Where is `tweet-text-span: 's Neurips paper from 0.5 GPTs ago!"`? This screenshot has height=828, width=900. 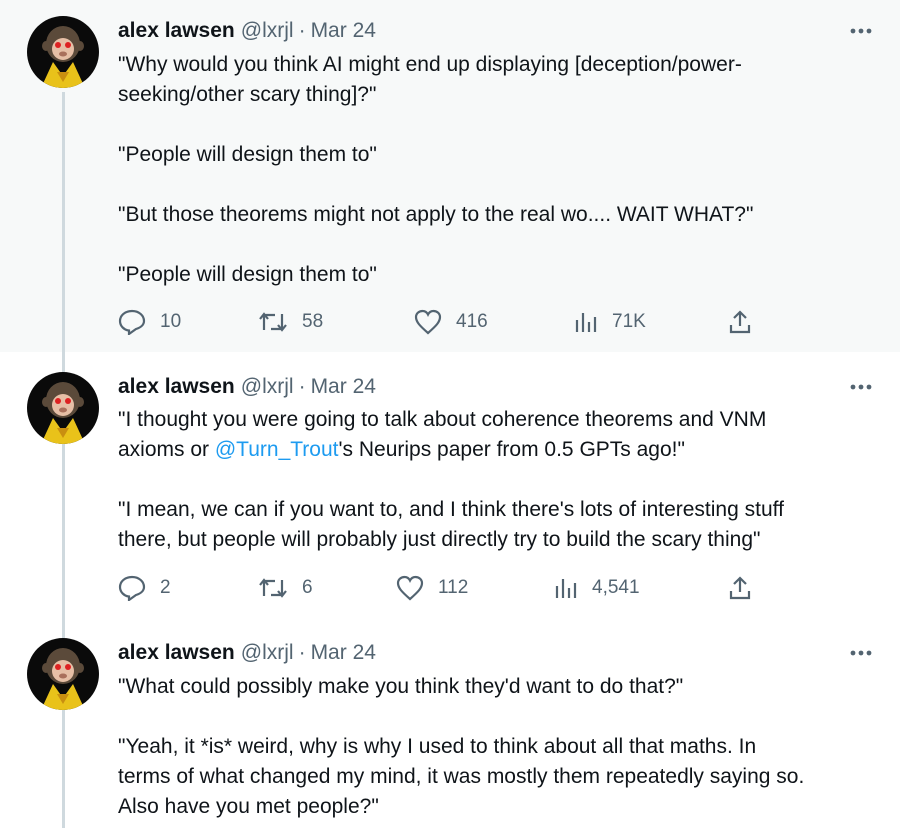 tweet-text-span: 's Neurips paper from 0.5 GPTs ago!" is located at coordinates (511, 449).